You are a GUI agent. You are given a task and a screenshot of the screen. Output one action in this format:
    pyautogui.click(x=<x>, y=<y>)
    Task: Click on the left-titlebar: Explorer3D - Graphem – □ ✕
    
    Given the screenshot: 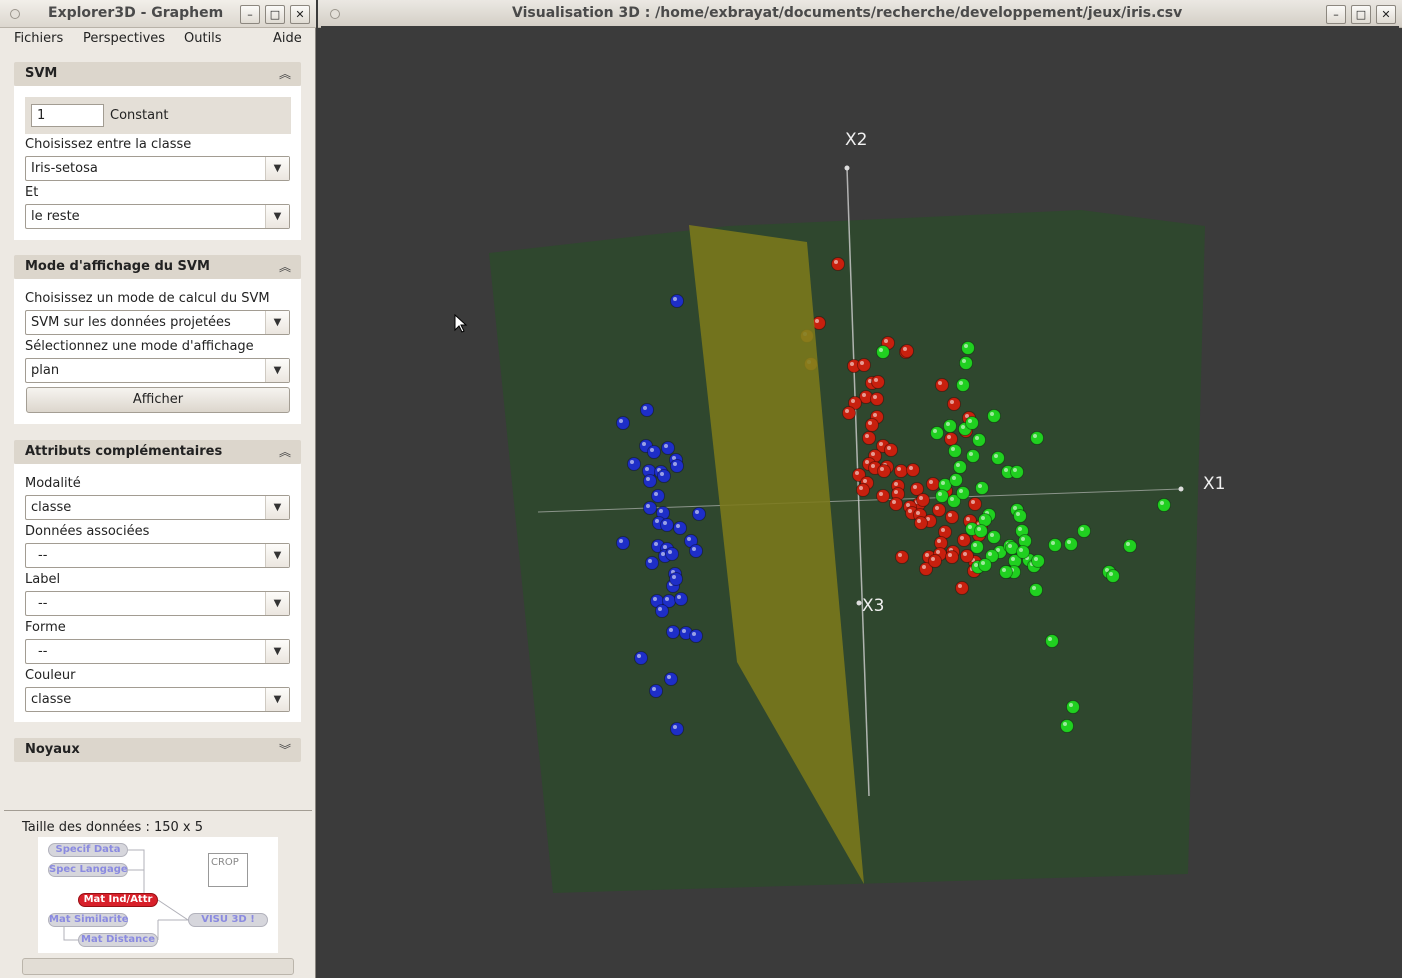 What is the action you would take?
    pyautogui.click(x=158, y=14)
    